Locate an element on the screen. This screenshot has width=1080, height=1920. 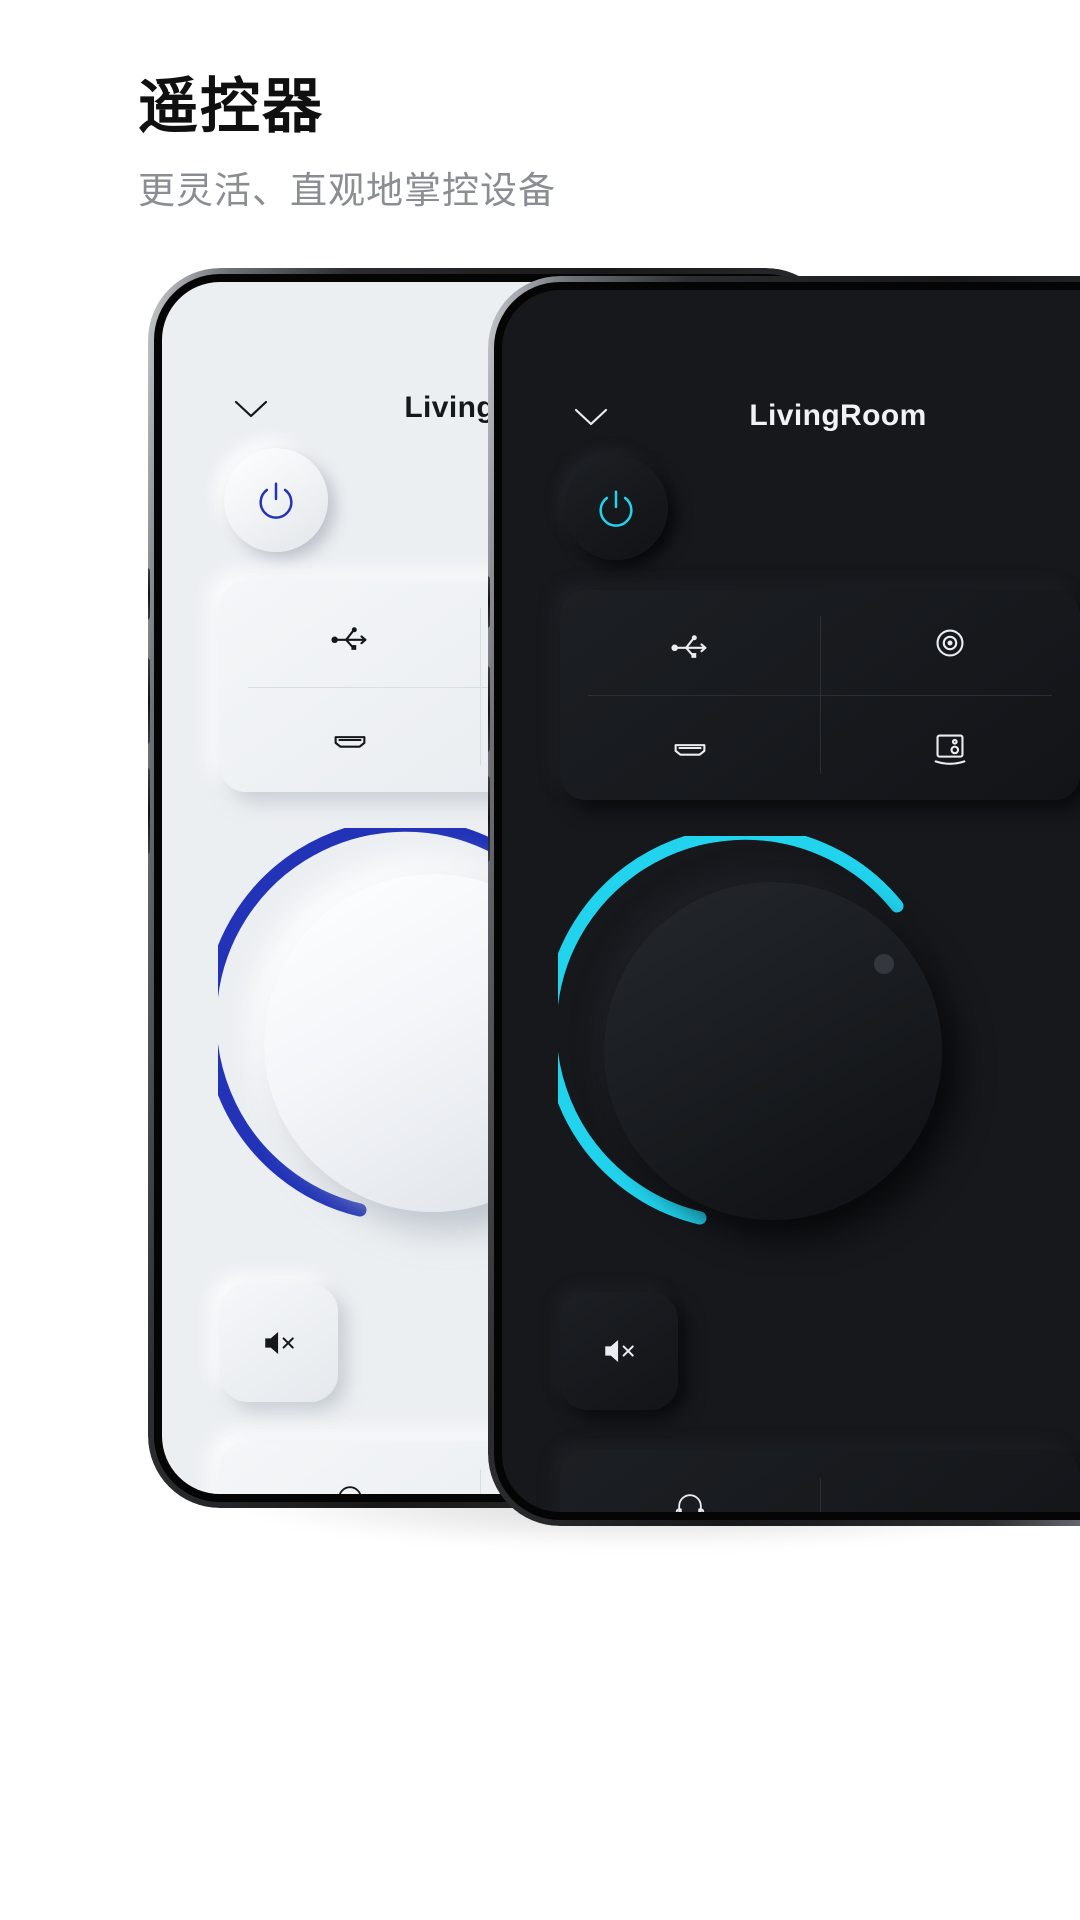
dark-power-button is located at coordinates (616, 508).